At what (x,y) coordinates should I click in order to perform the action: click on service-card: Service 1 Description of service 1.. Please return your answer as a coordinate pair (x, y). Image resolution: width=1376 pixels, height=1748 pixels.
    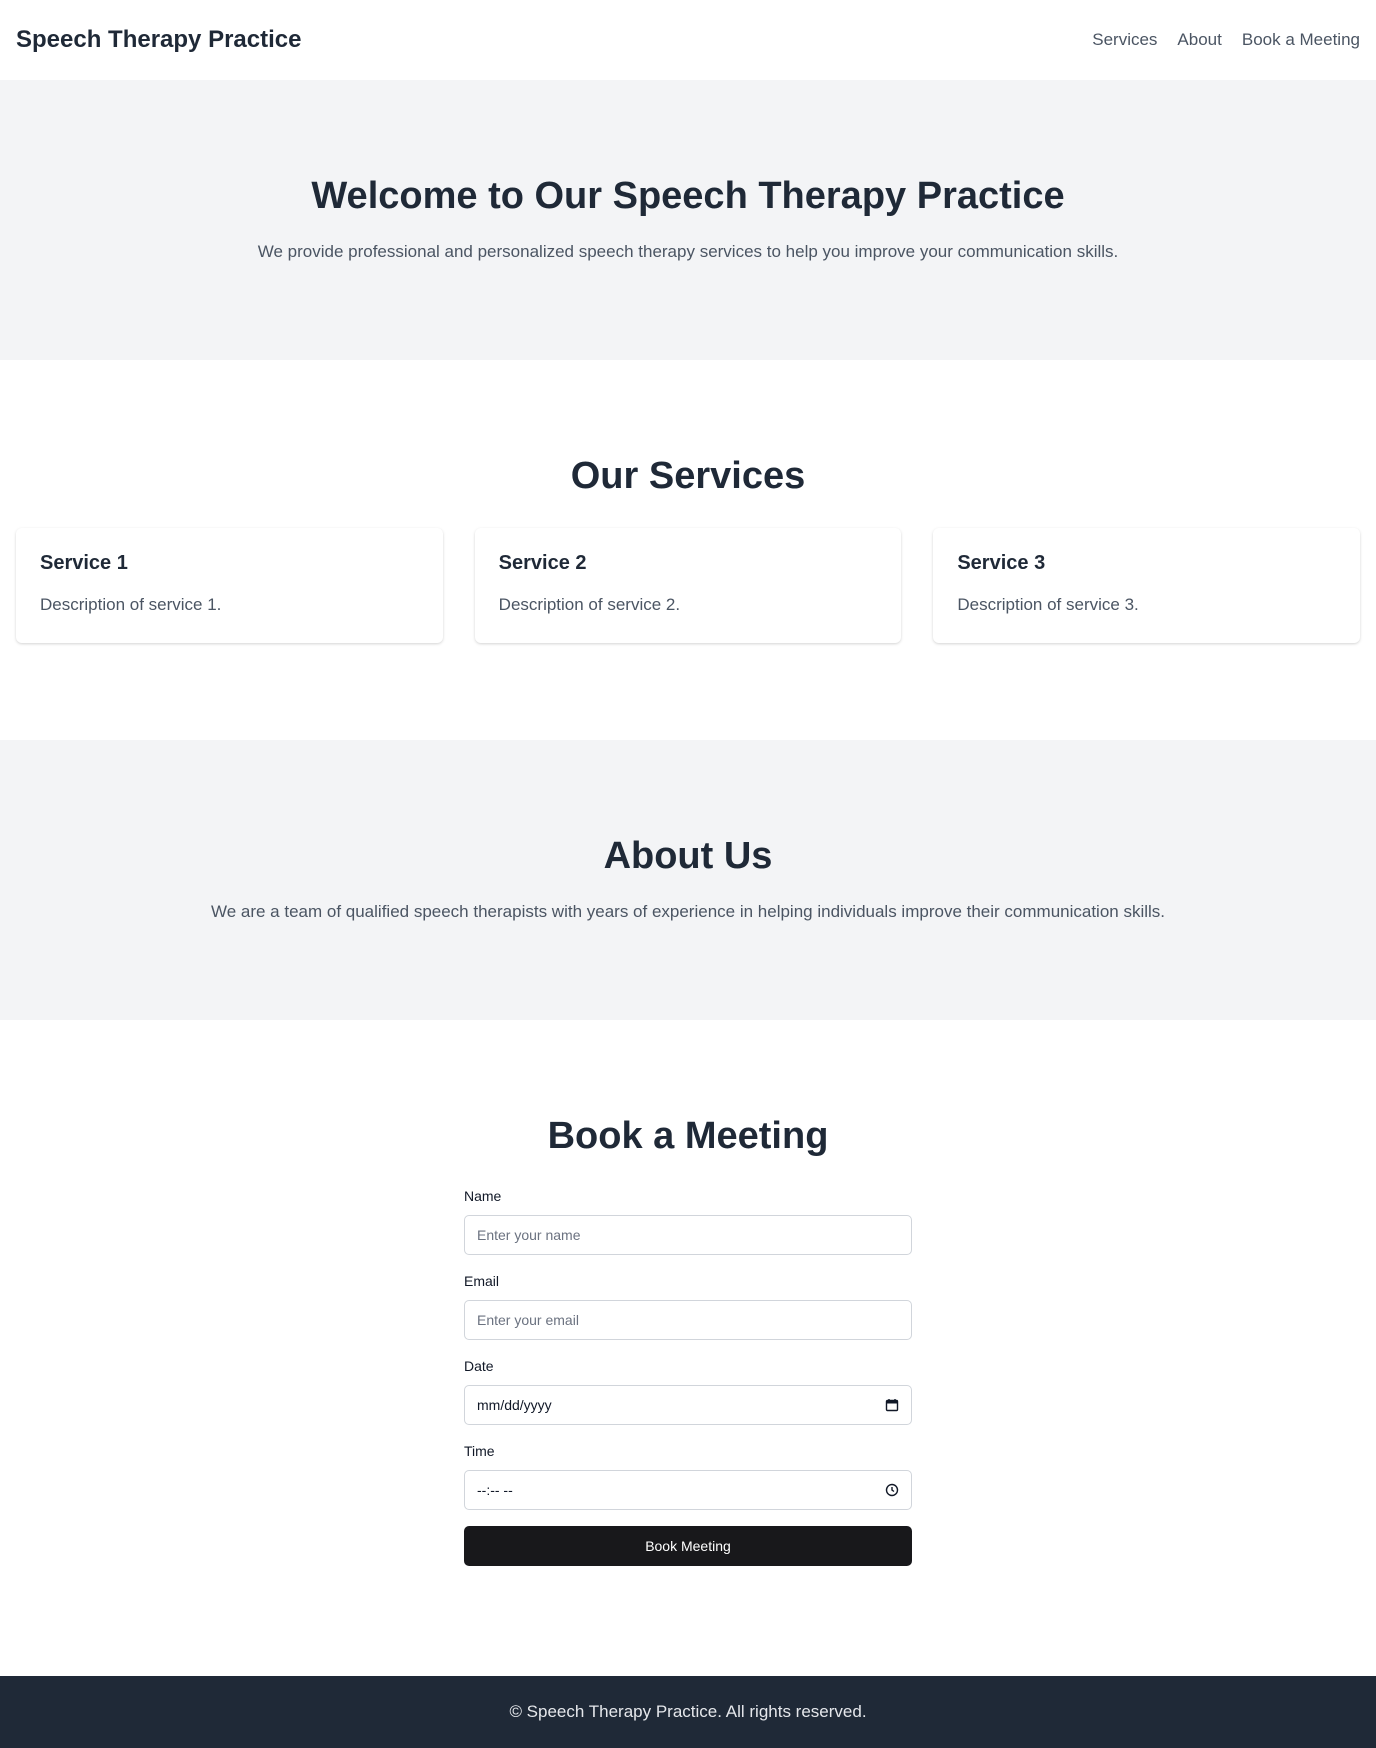
    Looking at the image, I should click on (229, 585).